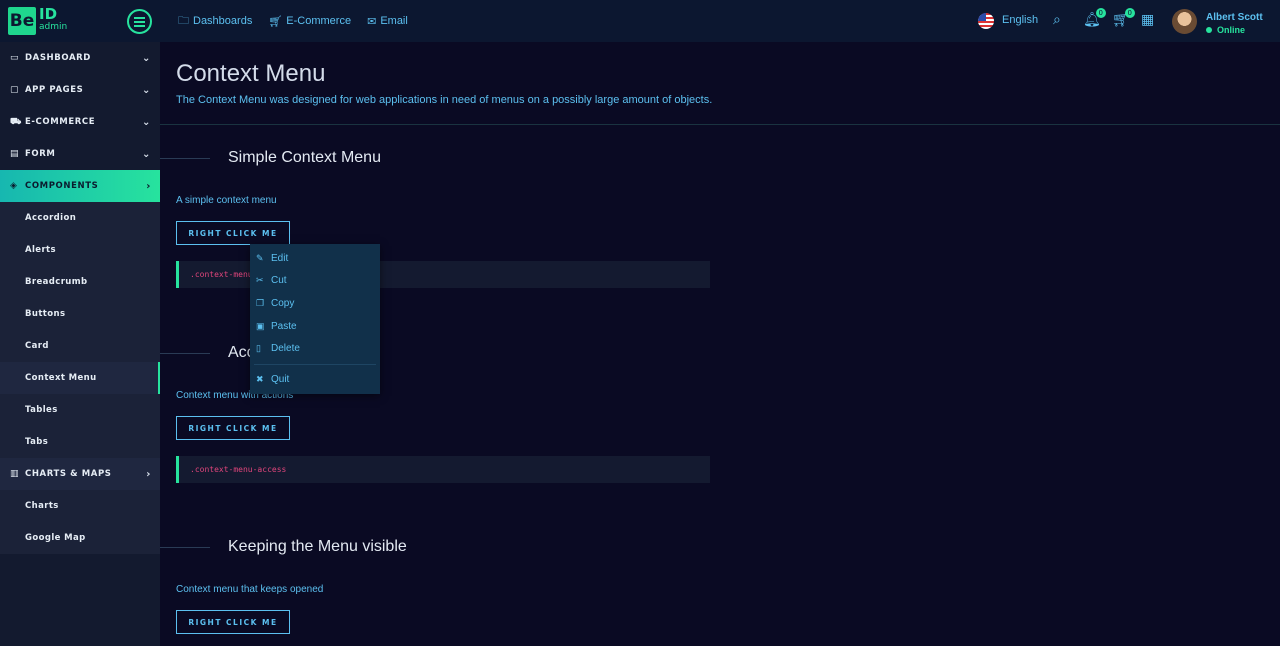 This screenshot has height=646, width=1280. Describe the element at coordinates (226, 200) in the screenshot. I see `section-desc-simple: A simple context menu` at that location.